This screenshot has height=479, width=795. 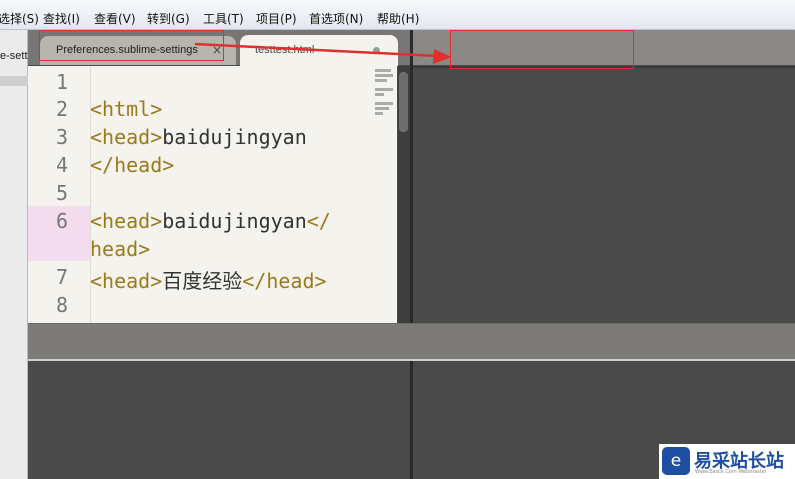 I want to click on code-line: </head>, so click(x=132, y=165).